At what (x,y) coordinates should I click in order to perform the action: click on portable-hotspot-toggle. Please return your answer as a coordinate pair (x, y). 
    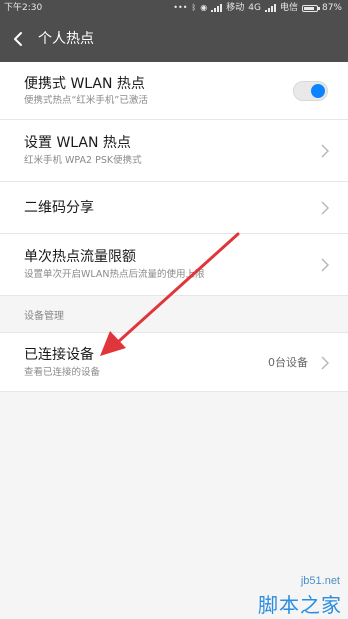
    Looking at the image, I should click on (310, 91).